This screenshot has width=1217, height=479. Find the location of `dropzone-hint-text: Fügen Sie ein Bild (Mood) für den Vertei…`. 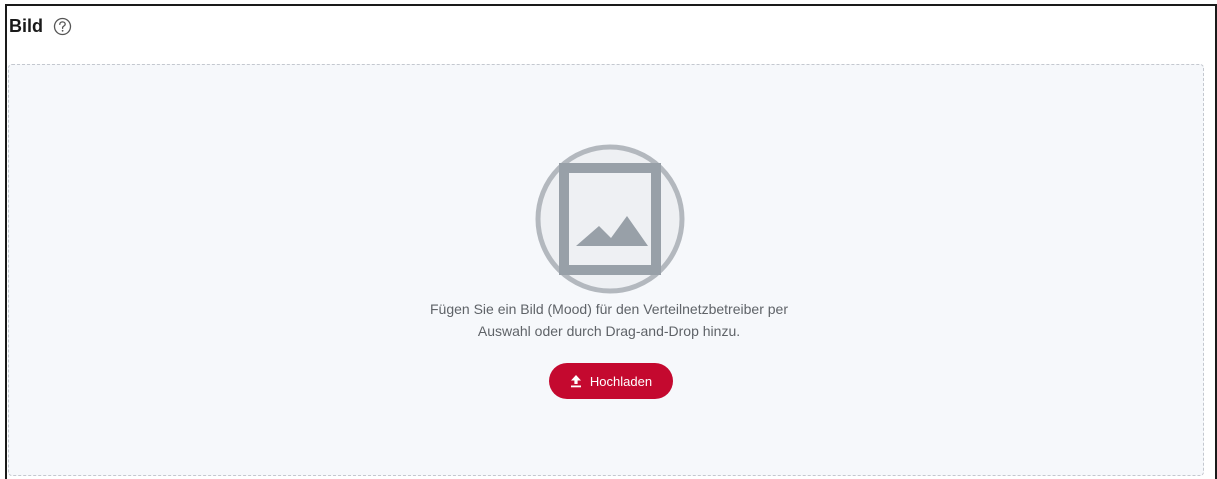

dropzone-hint-text: Fügen Sie ein Bild (Mood) für den Vertei… is located at coordinates (609, 320).